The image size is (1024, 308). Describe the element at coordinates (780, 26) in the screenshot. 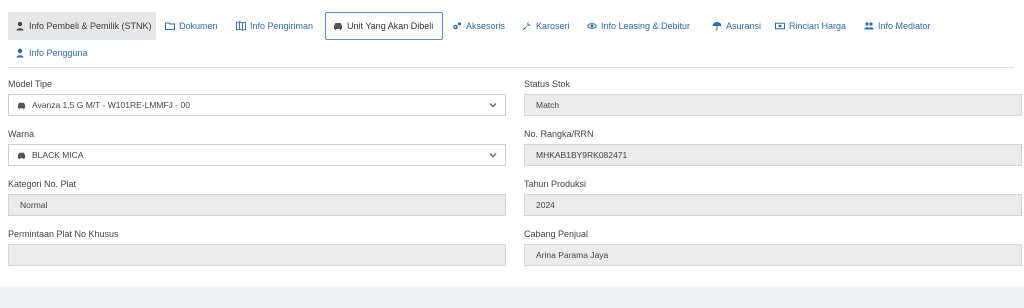

I see `money-icon` at that location.